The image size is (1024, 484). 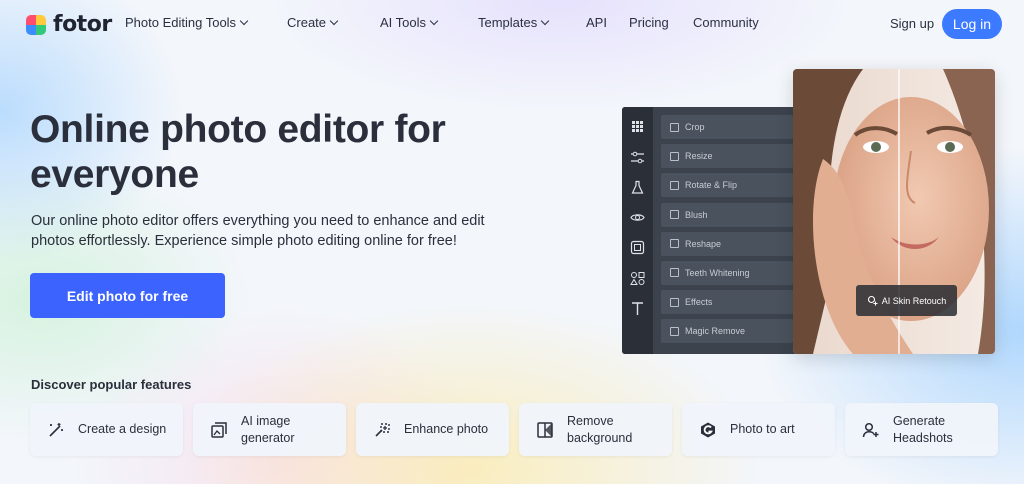 I want to click on tool-label: Resize, so click(x=699, y=156).